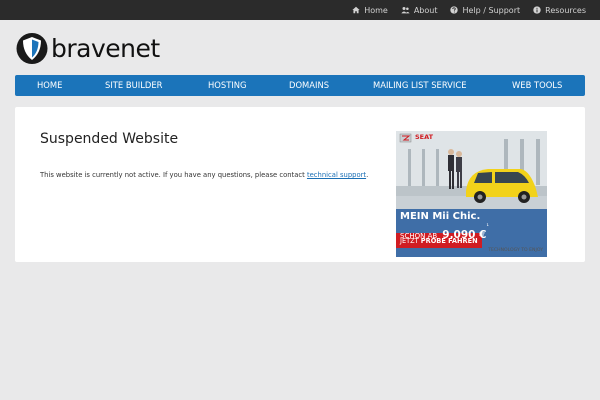  What do you see at coordinates (309, 85) in the screenshot?
I see `main-nav-domains: DOMAINS` at bounding box center [309, 85].